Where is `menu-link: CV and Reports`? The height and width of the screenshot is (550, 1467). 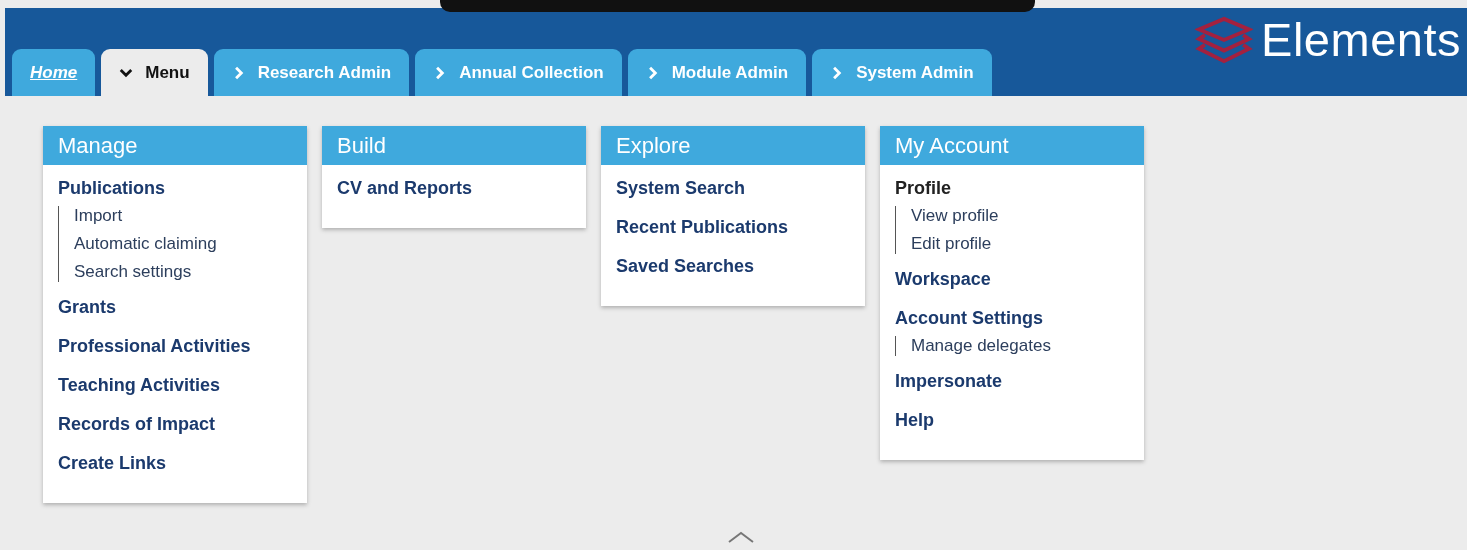 menu-link: CV and Reports is located at coordinates (405, 188).